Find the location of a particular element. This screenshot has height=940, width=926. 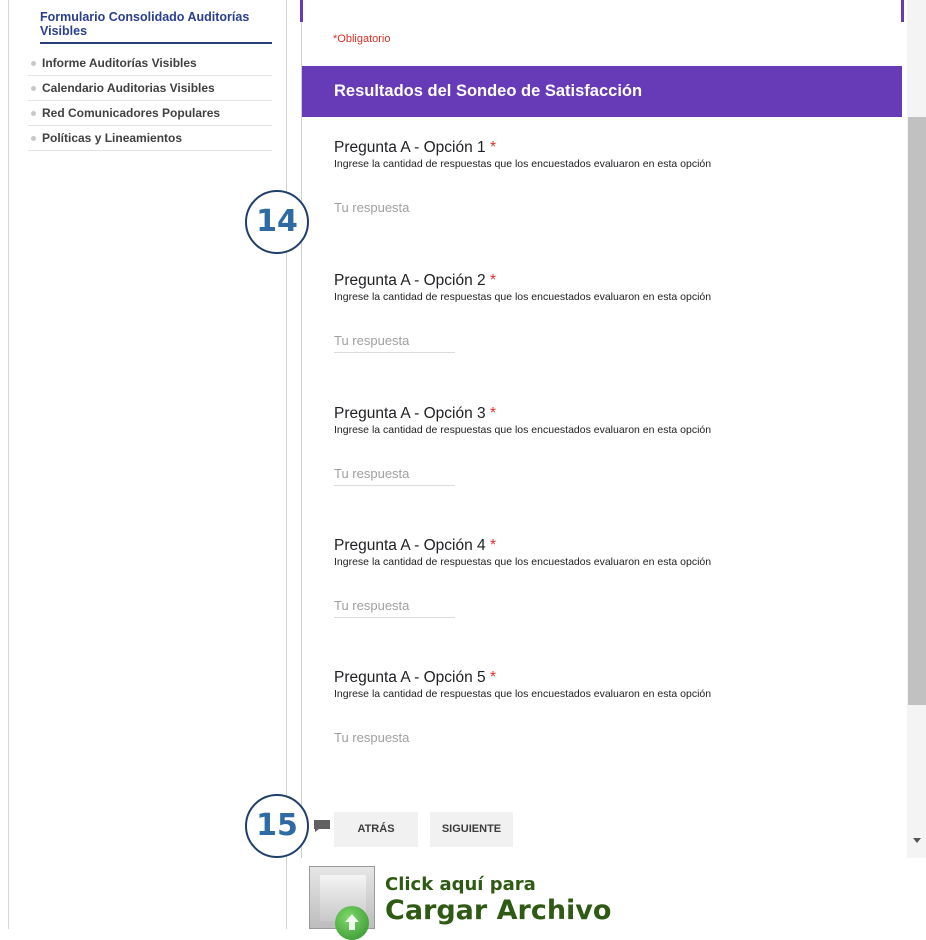

upload-line-2: Cargar Archivo is located at coordinates (498, 910).